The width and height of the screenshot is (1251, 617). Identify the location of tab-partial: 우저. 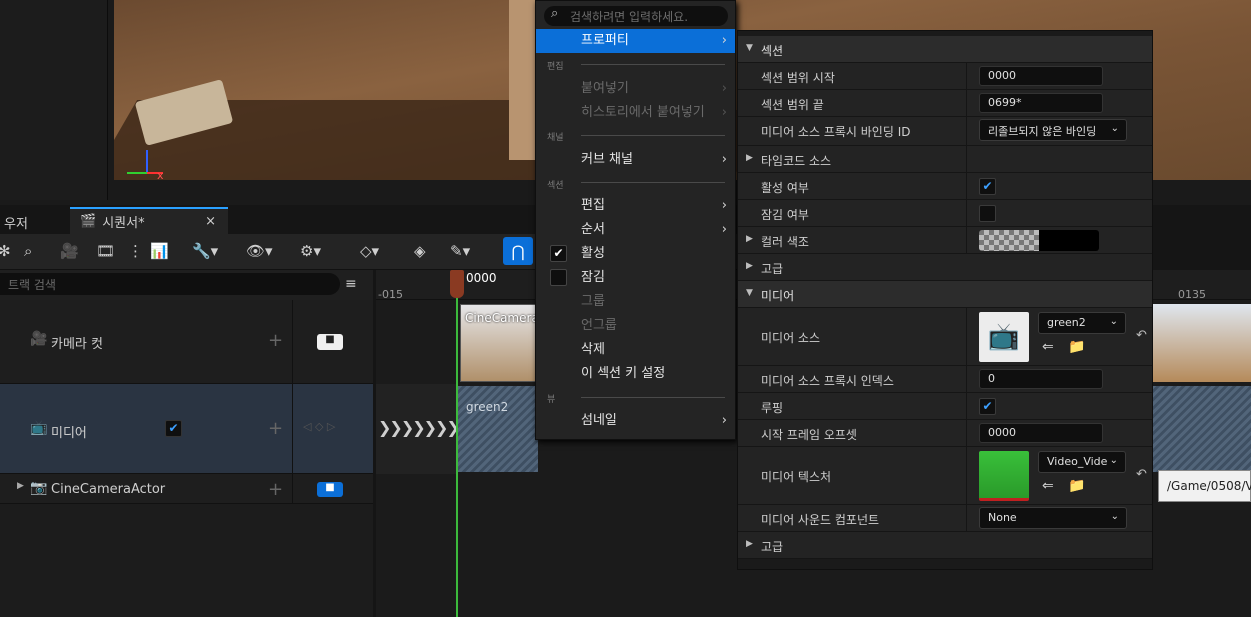
(19, 220).